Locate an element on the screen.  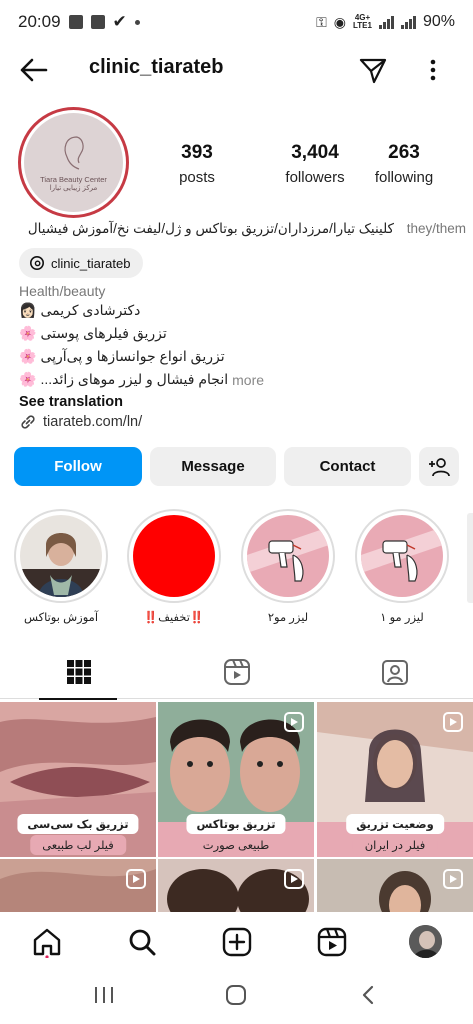
add-person-icon is located at coordinates (439, 466).